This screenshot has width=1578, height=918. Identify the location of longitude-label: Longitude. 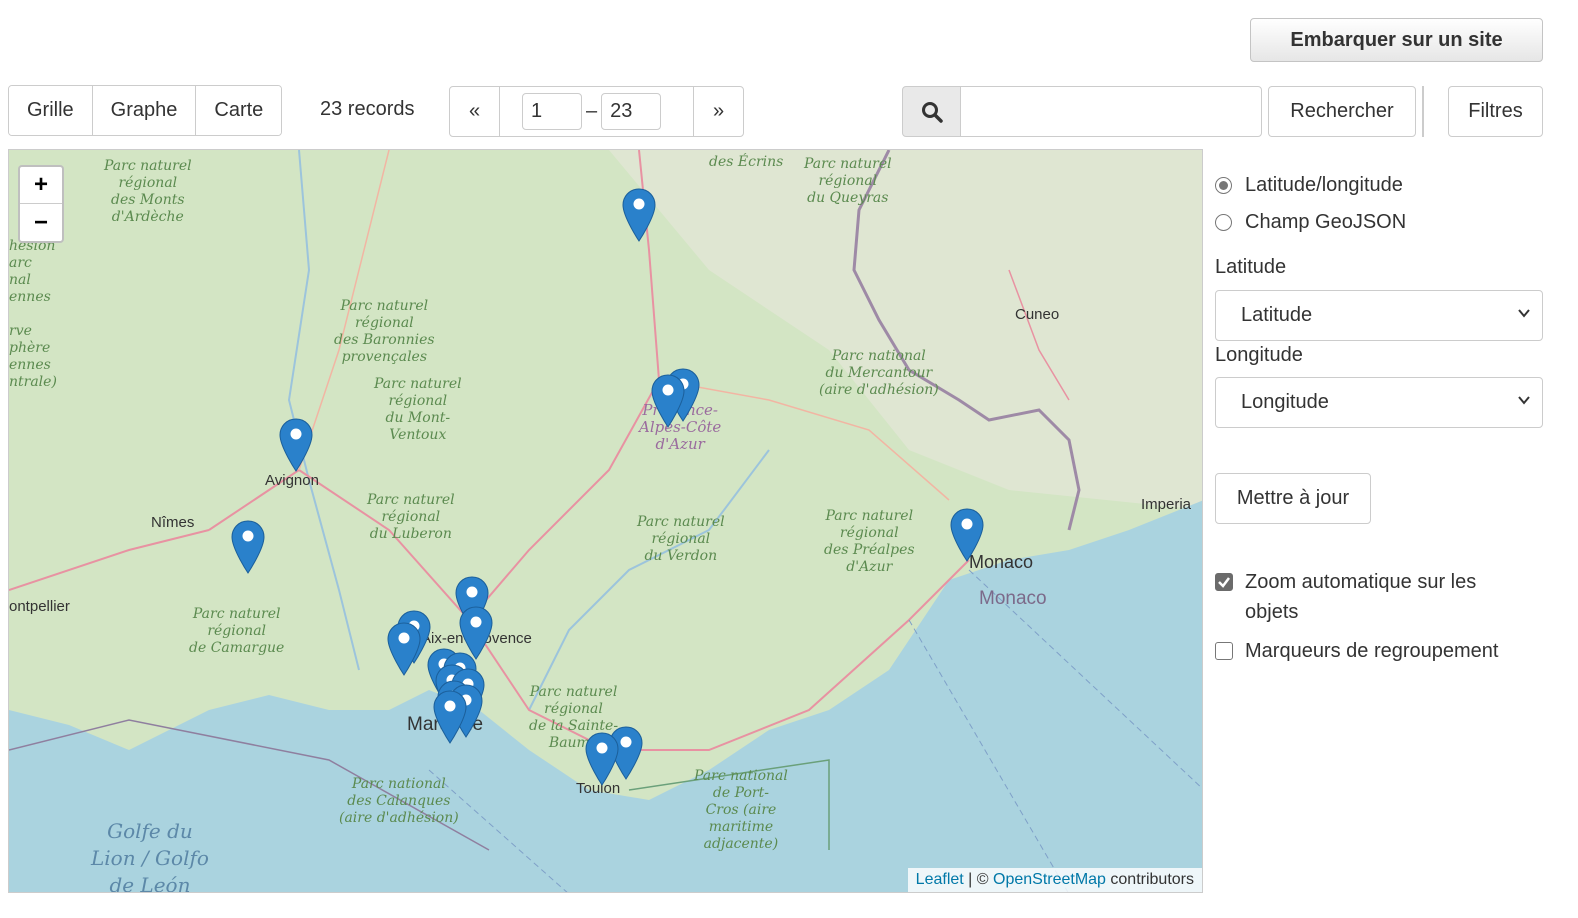
(1259, 355).